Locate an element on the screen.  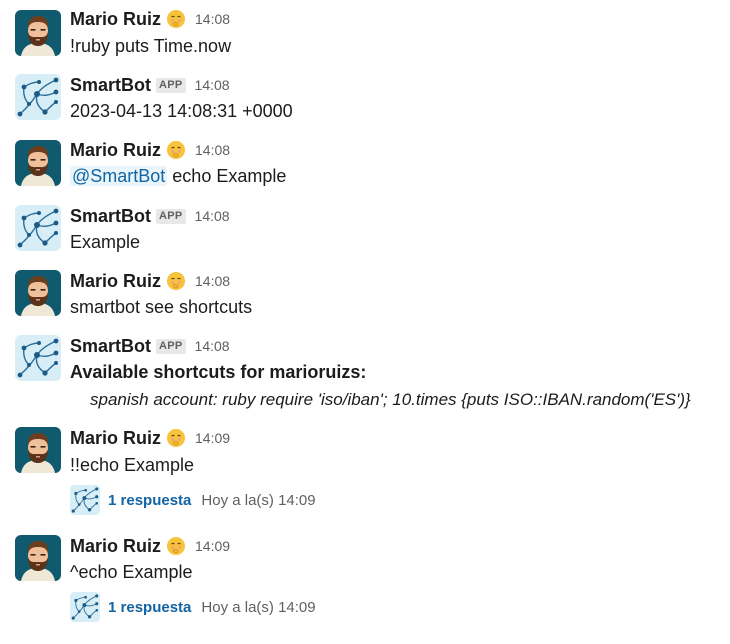
message-text: !!echo Example is located at coordinates (132, 465).